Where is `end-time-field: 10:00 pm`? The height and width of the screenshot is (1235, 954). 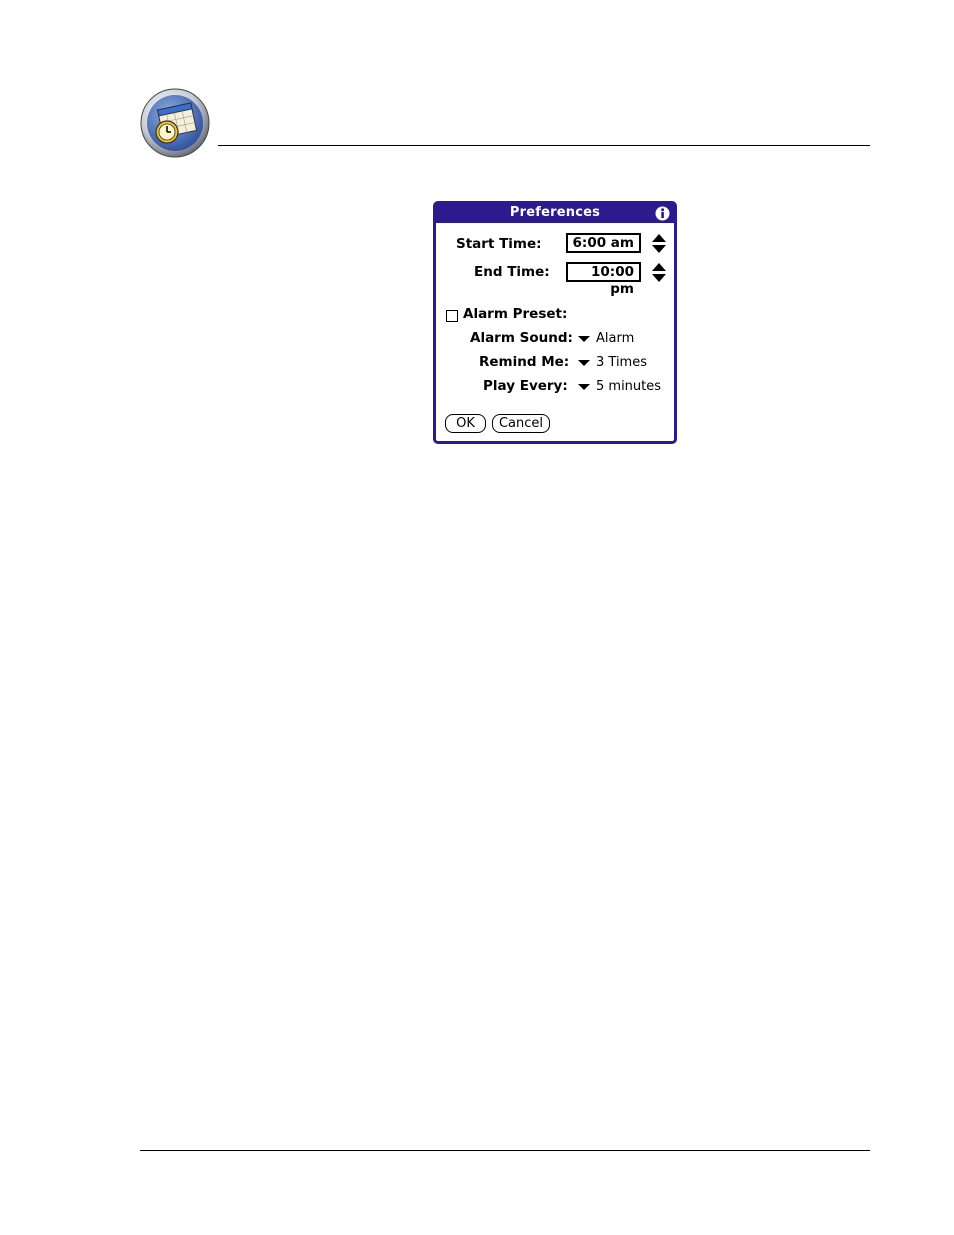 end-time-field: 10:00 pm is located at coordinates (603, 279).